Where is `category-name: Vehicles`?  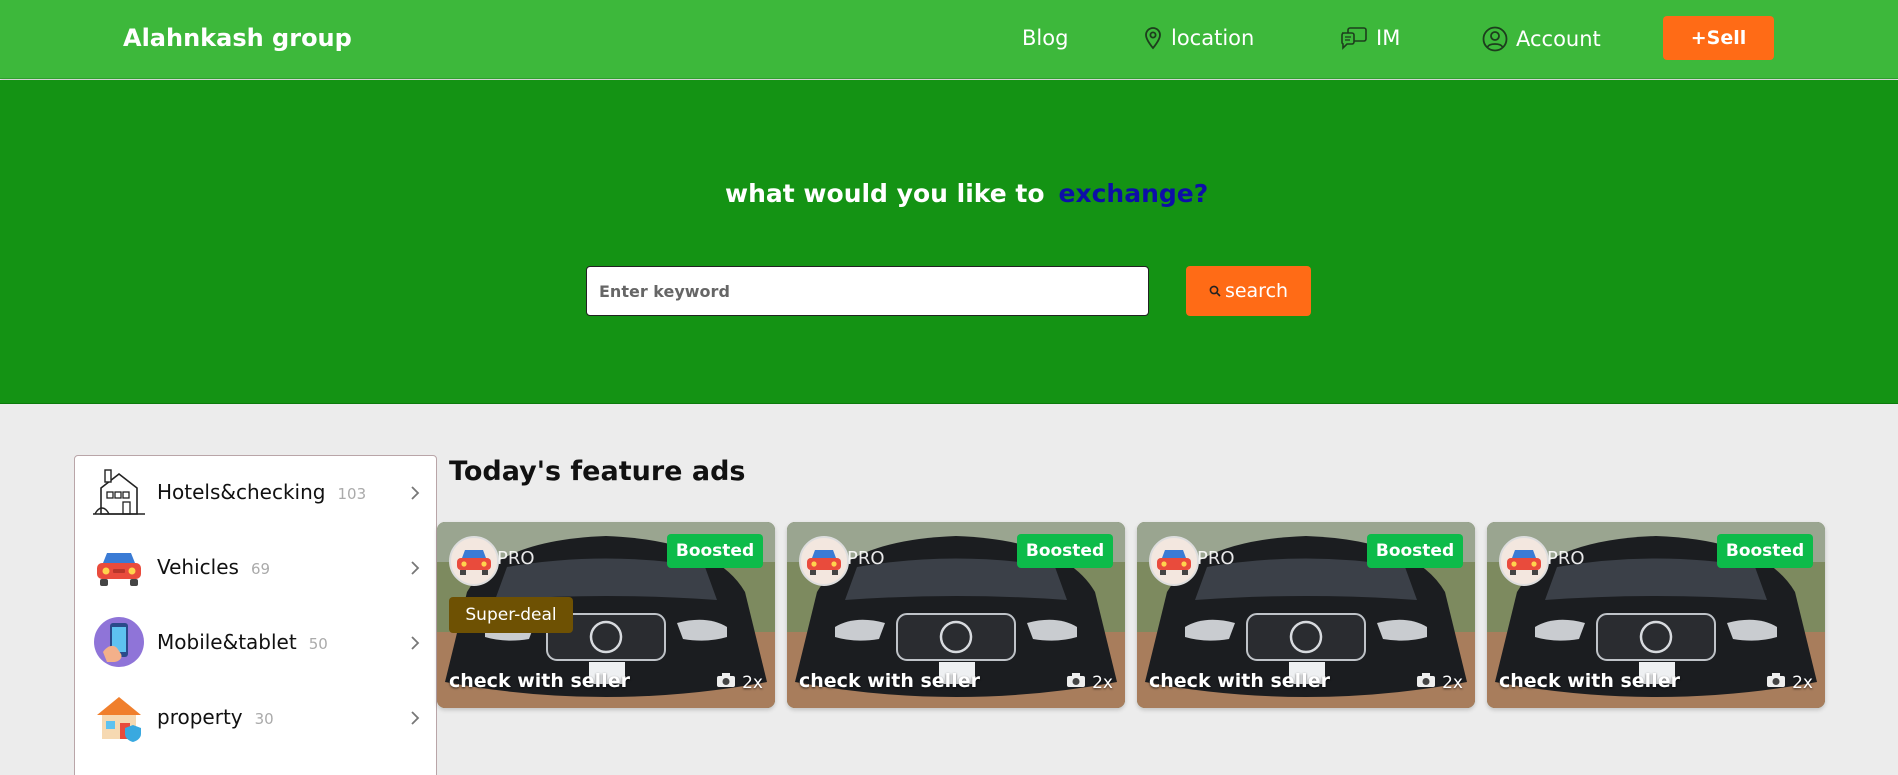
category-name: Vehicles is located at coordinates (198, 567).